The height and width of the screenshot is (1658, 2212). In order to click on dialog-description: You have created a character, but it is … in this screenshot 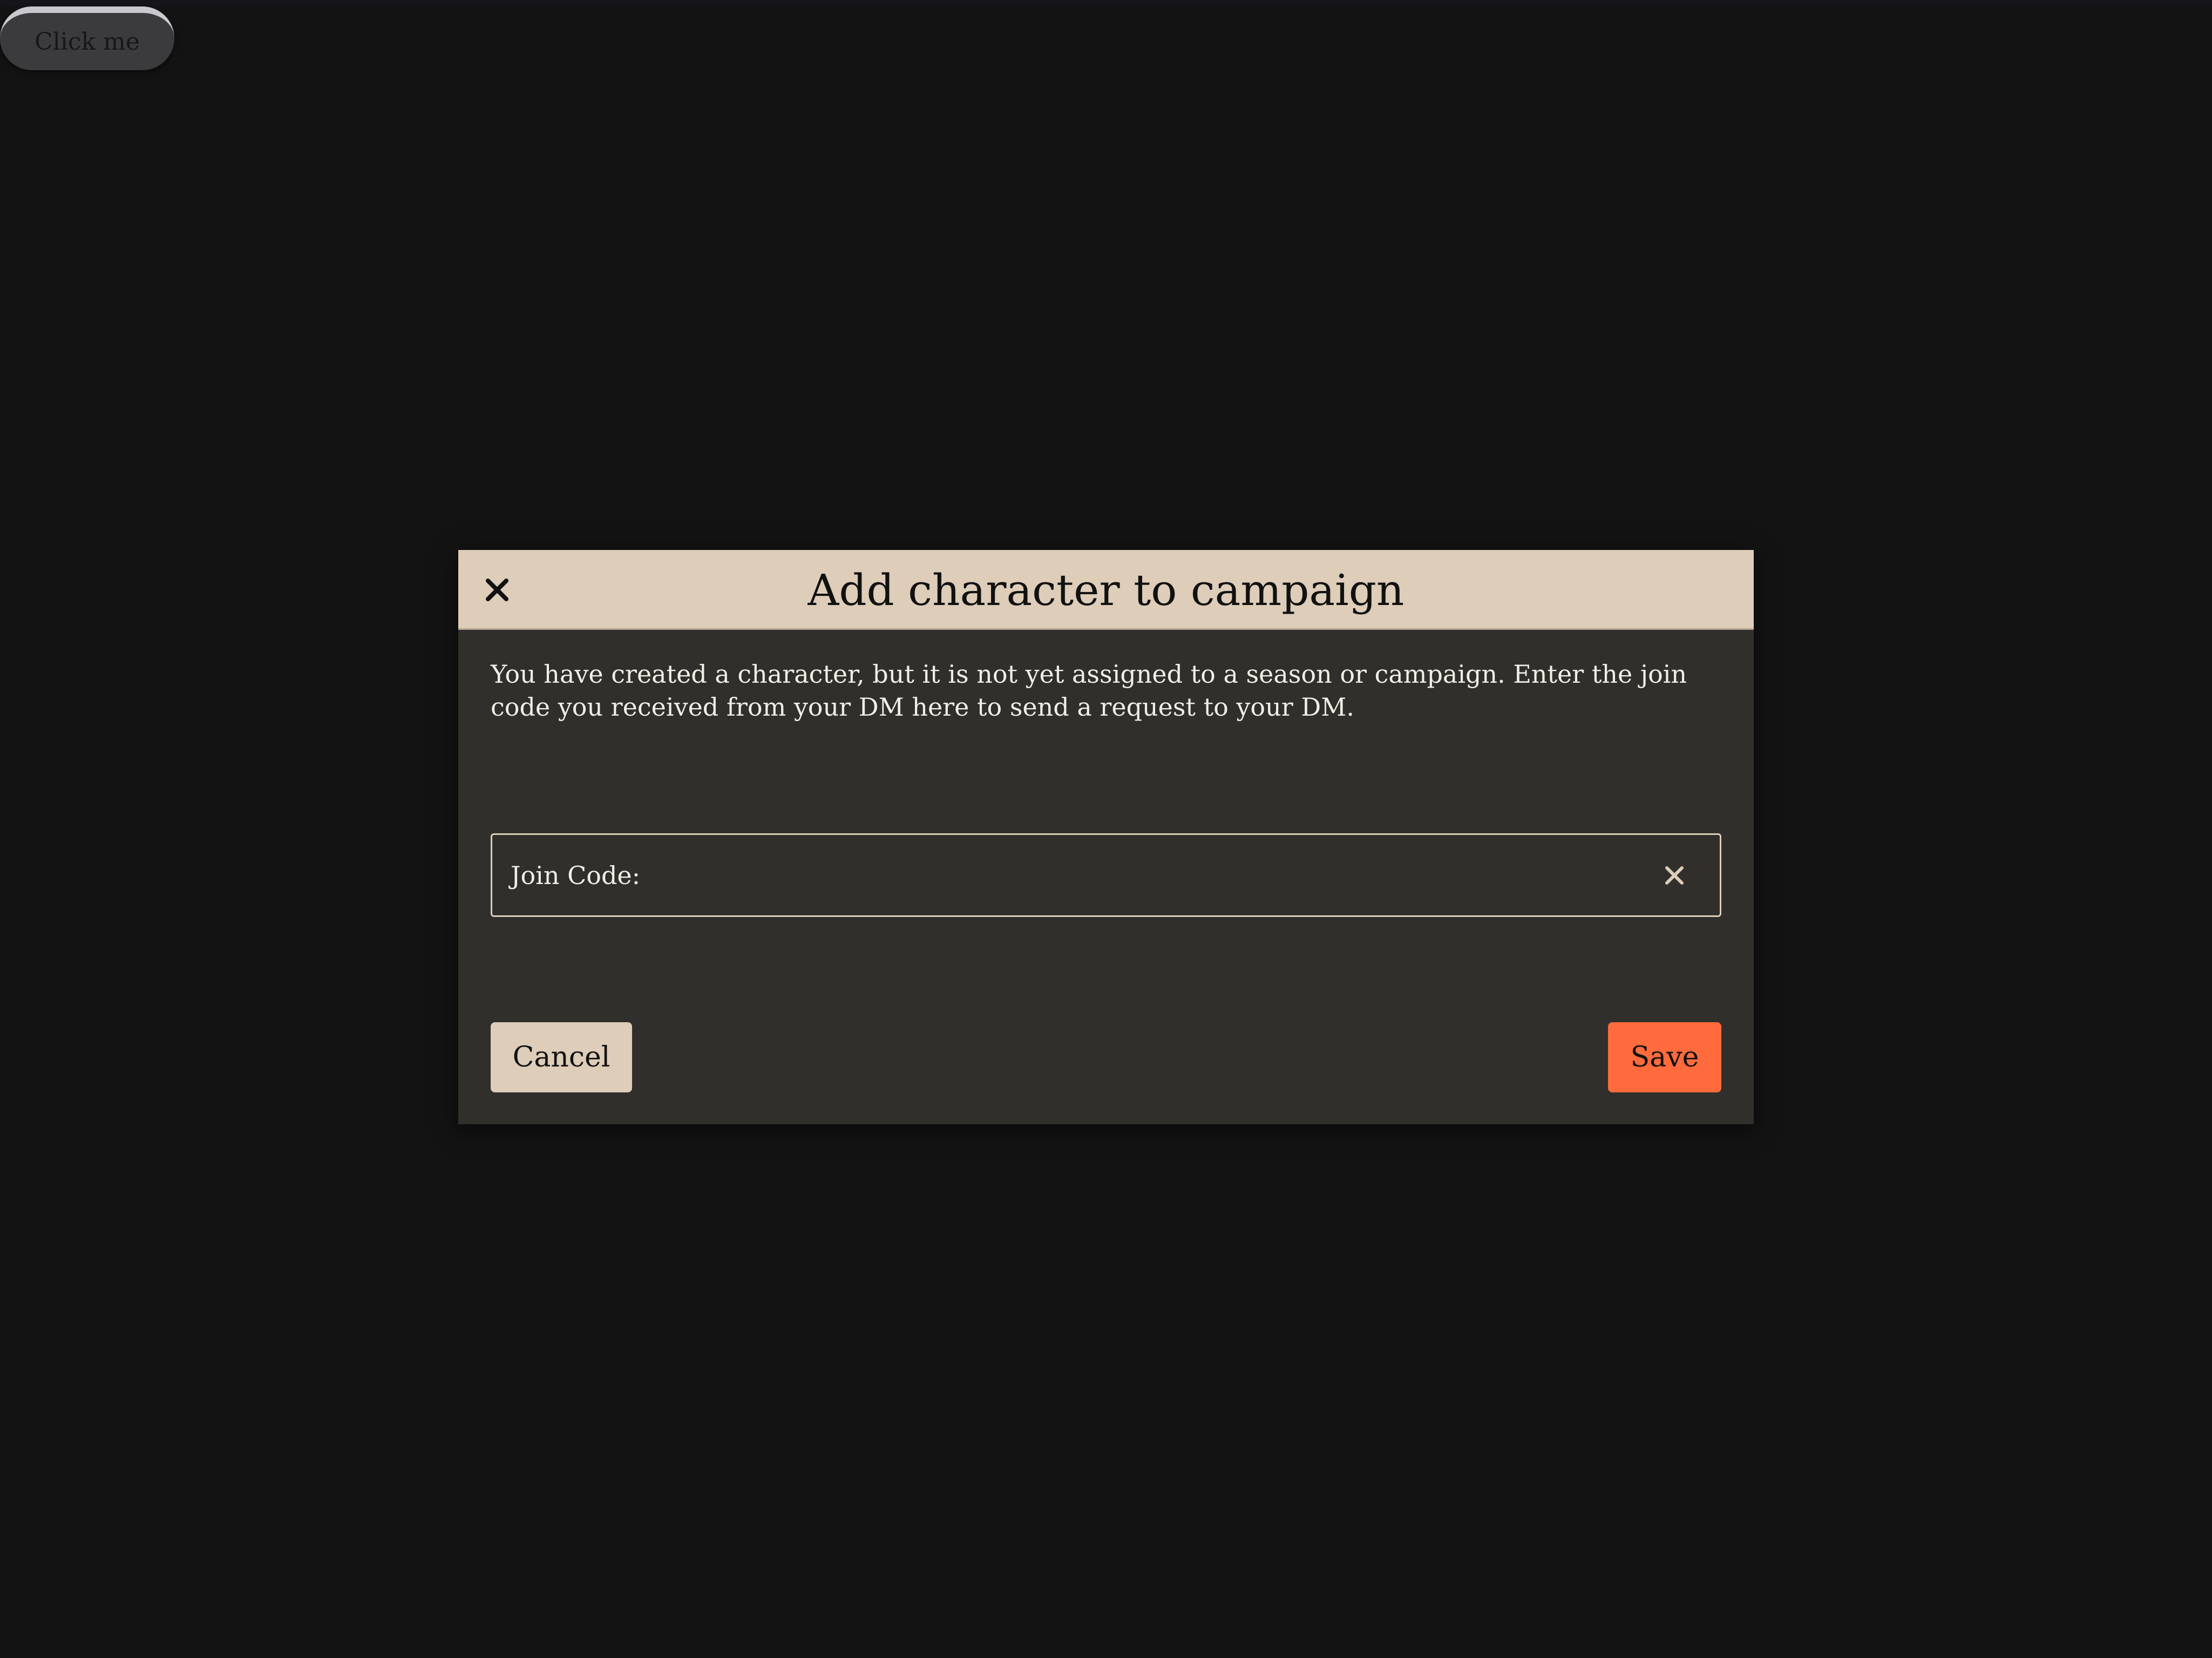, I will do `click(1089, 691)`.